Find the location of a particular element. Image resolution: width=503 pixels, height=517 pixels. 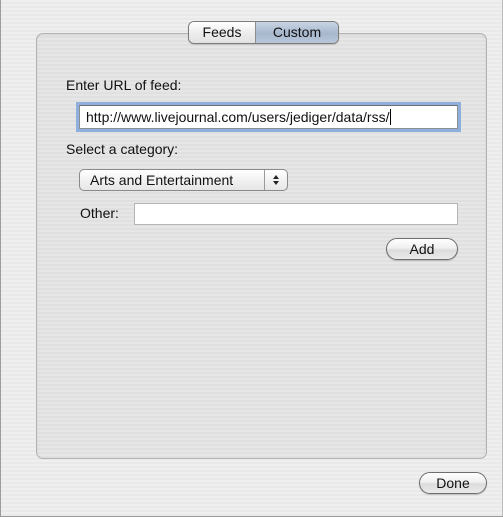

done-button: Done is located at coordinates (453, 483).